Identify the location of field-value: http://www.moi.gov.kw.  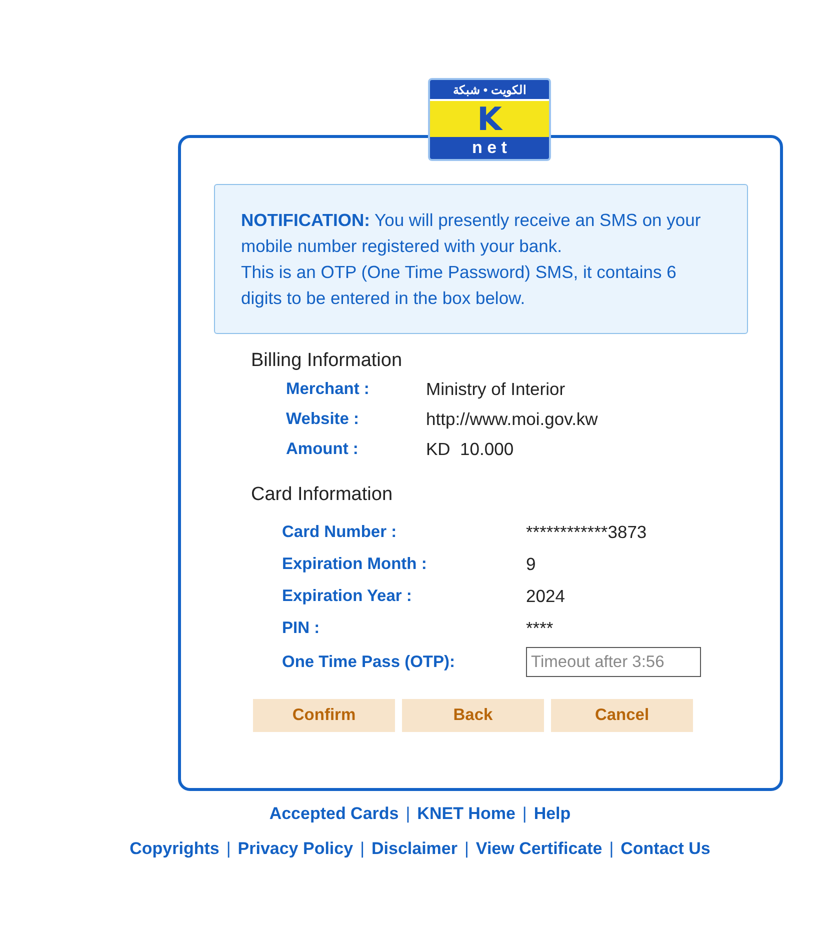
(512, 419).